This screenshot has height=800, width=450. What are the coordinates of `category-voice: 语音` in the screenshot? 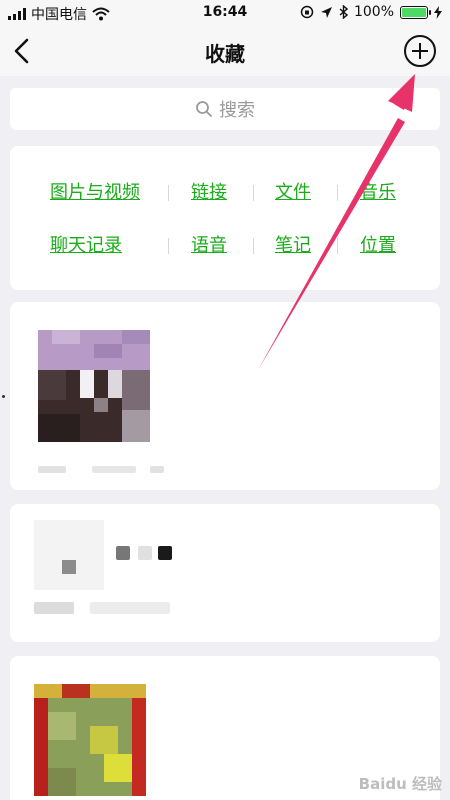 It's located at (209, 244).